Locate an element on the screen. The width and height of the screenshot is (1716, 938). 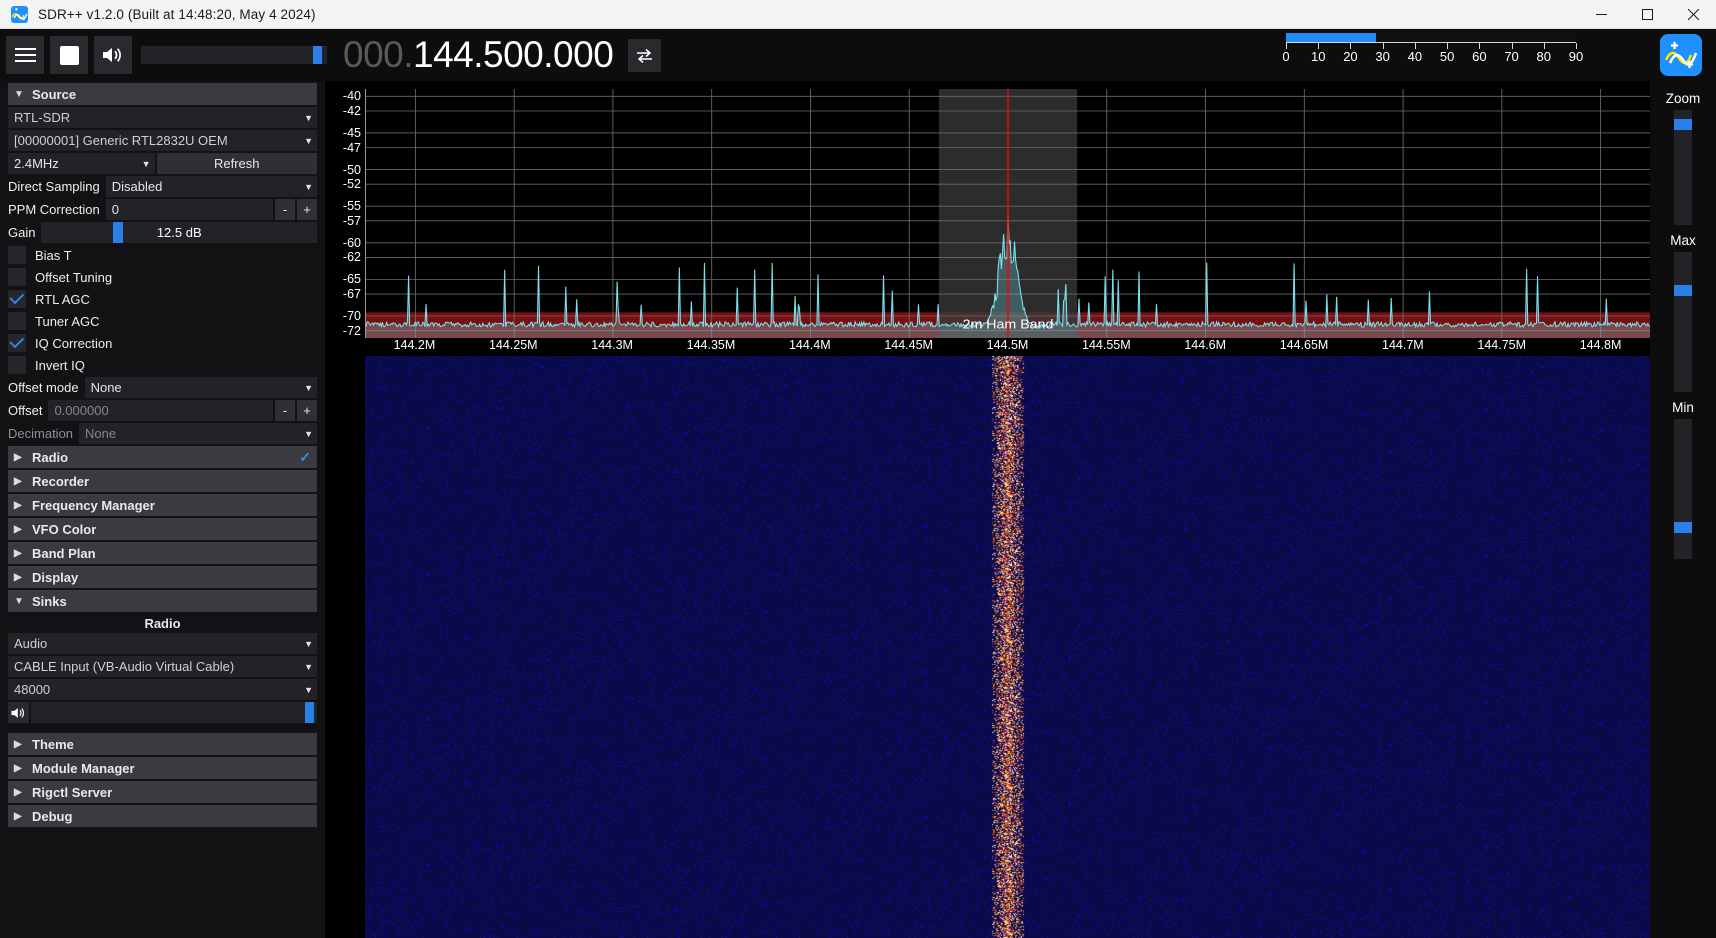
section-label: Module Manager is located at coordinates (83, 768).